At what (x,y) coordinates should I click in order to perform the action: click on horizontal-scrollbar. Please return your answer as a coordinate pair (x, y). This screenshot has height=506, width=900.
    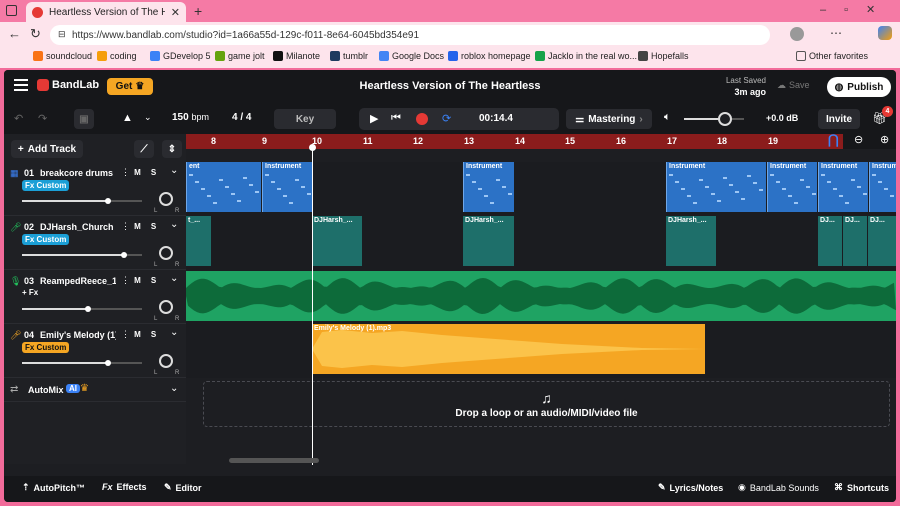
    Looking at the image, I should click on (274, 460).